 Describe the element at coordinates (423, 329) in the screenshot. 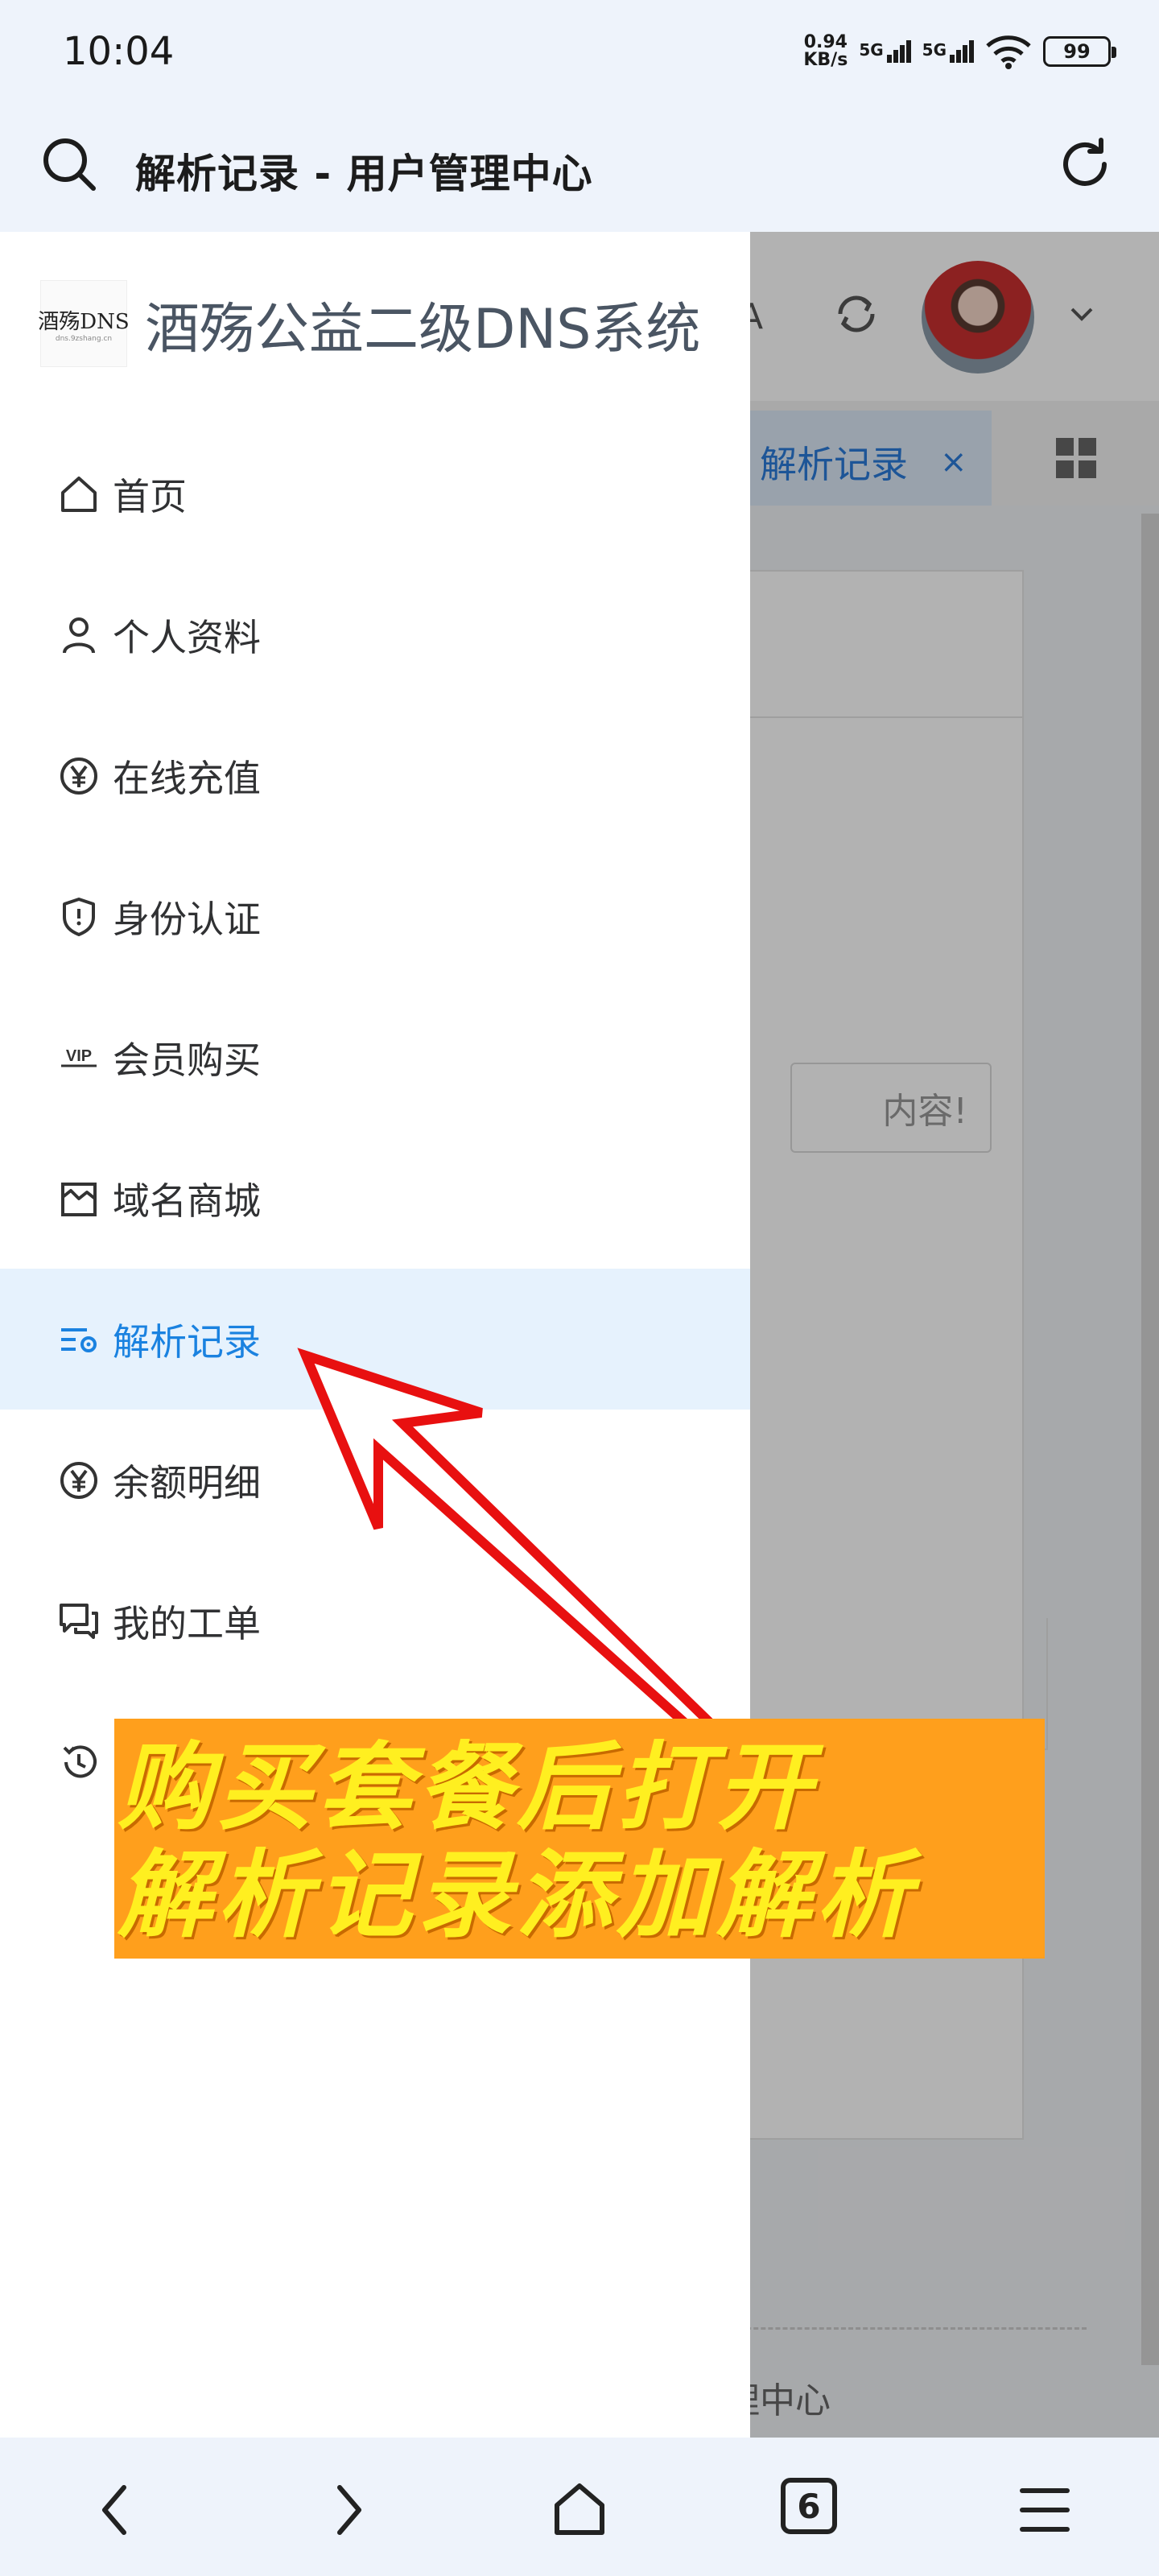

I see `brand-name: 酒殇公益二级DNS系统` at that location.